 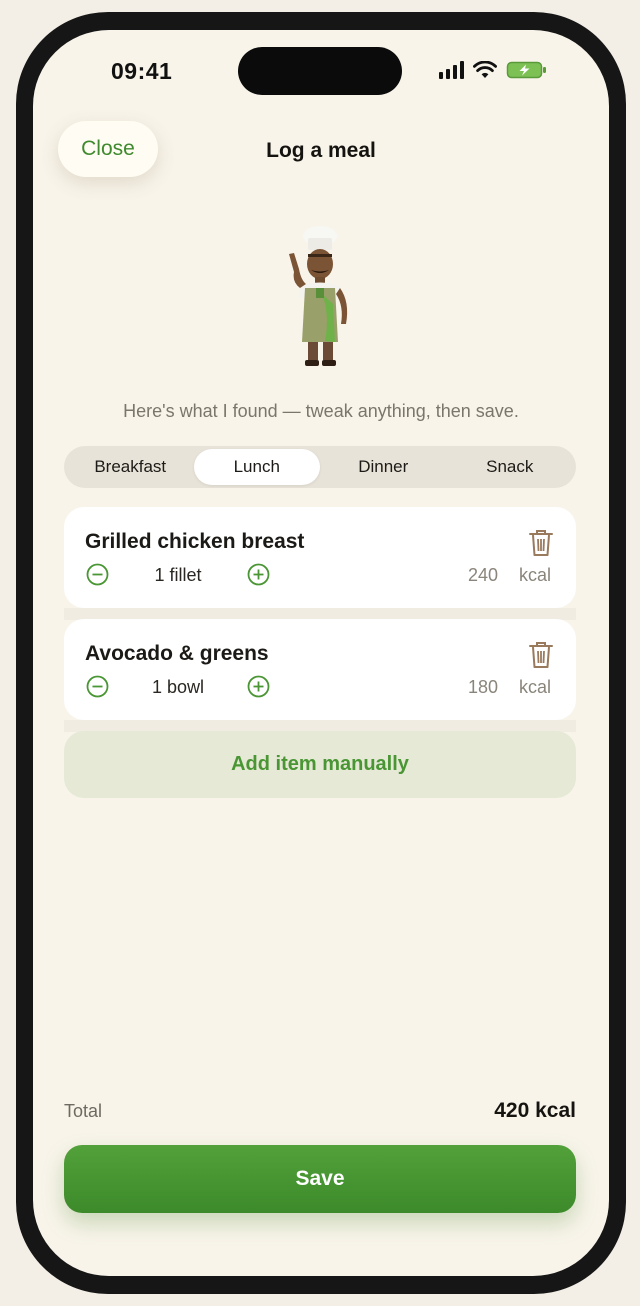 I want to click on tab-breakfast: Breakfast, so click(x=130, y=467).